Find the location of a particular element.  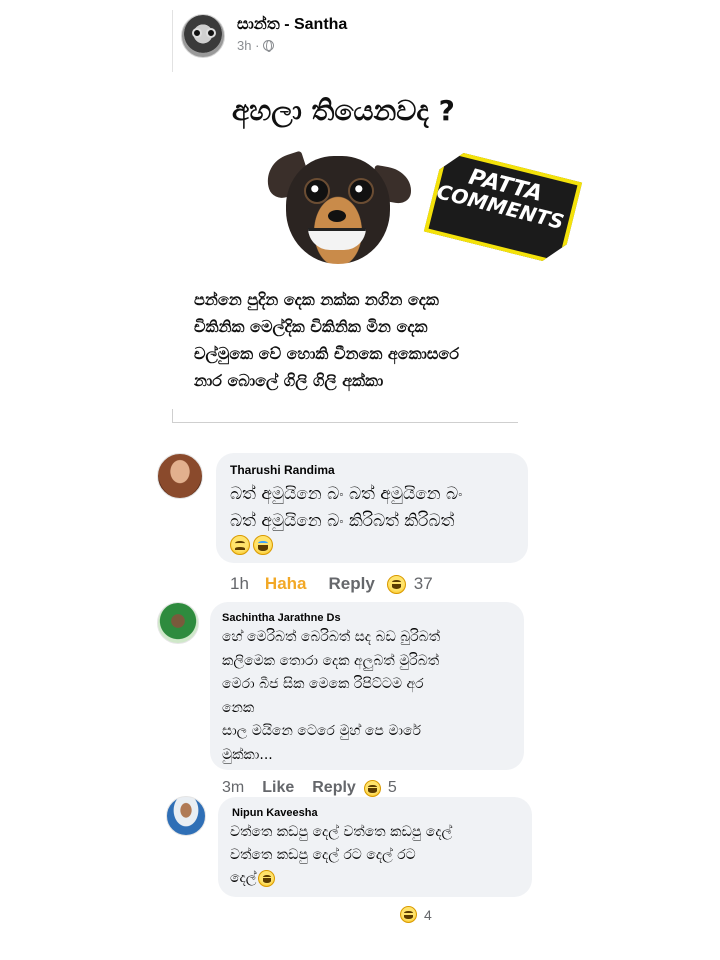

patta-comments-badge: PATTA COMMENTS is located at coordinates (503, 211).